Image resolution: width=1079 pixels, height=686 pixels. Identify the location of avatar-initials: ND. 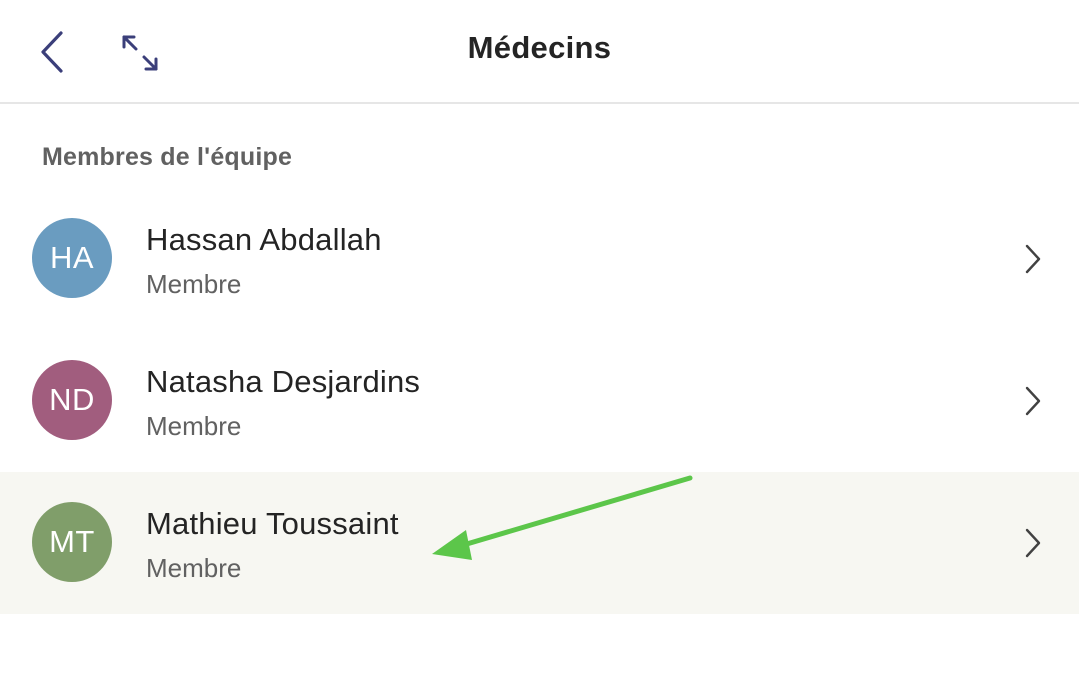
(72, 399).